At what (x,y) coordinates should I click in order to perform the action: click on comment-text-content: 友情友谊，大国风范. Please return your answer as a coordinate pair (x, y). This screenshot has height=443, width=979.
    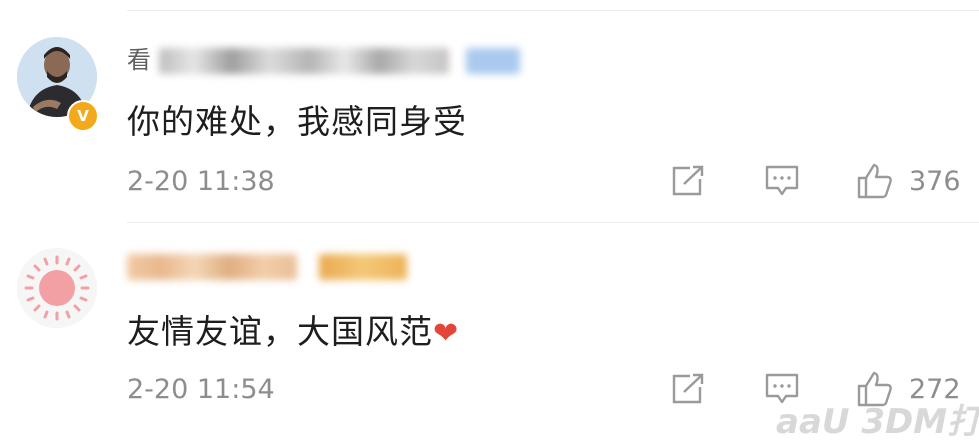
    Looking at the image, I should click on (280, 331).